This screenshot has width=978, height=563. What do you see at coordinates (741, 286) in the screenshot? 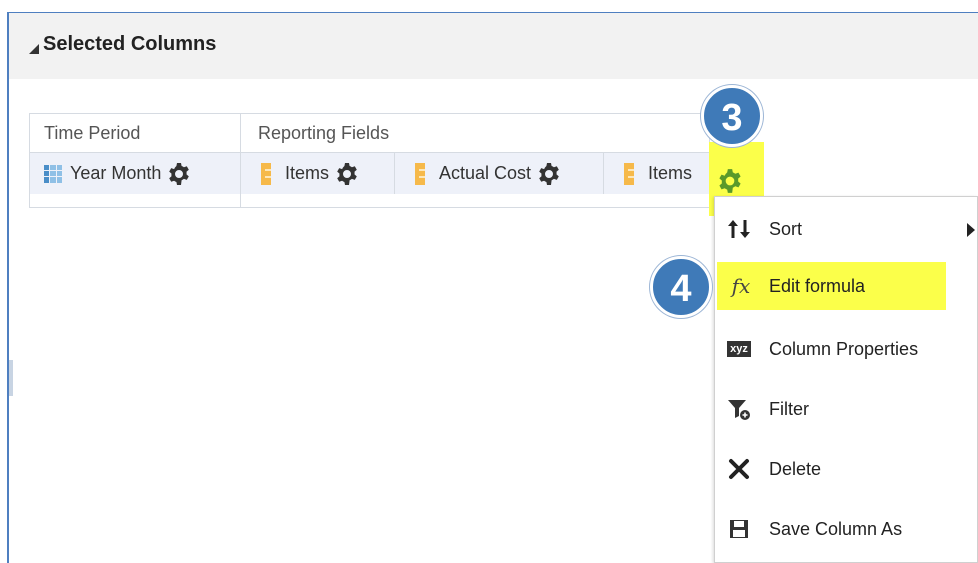
I see `fx-formula-icon: fx` at bounding box center [741, 286].